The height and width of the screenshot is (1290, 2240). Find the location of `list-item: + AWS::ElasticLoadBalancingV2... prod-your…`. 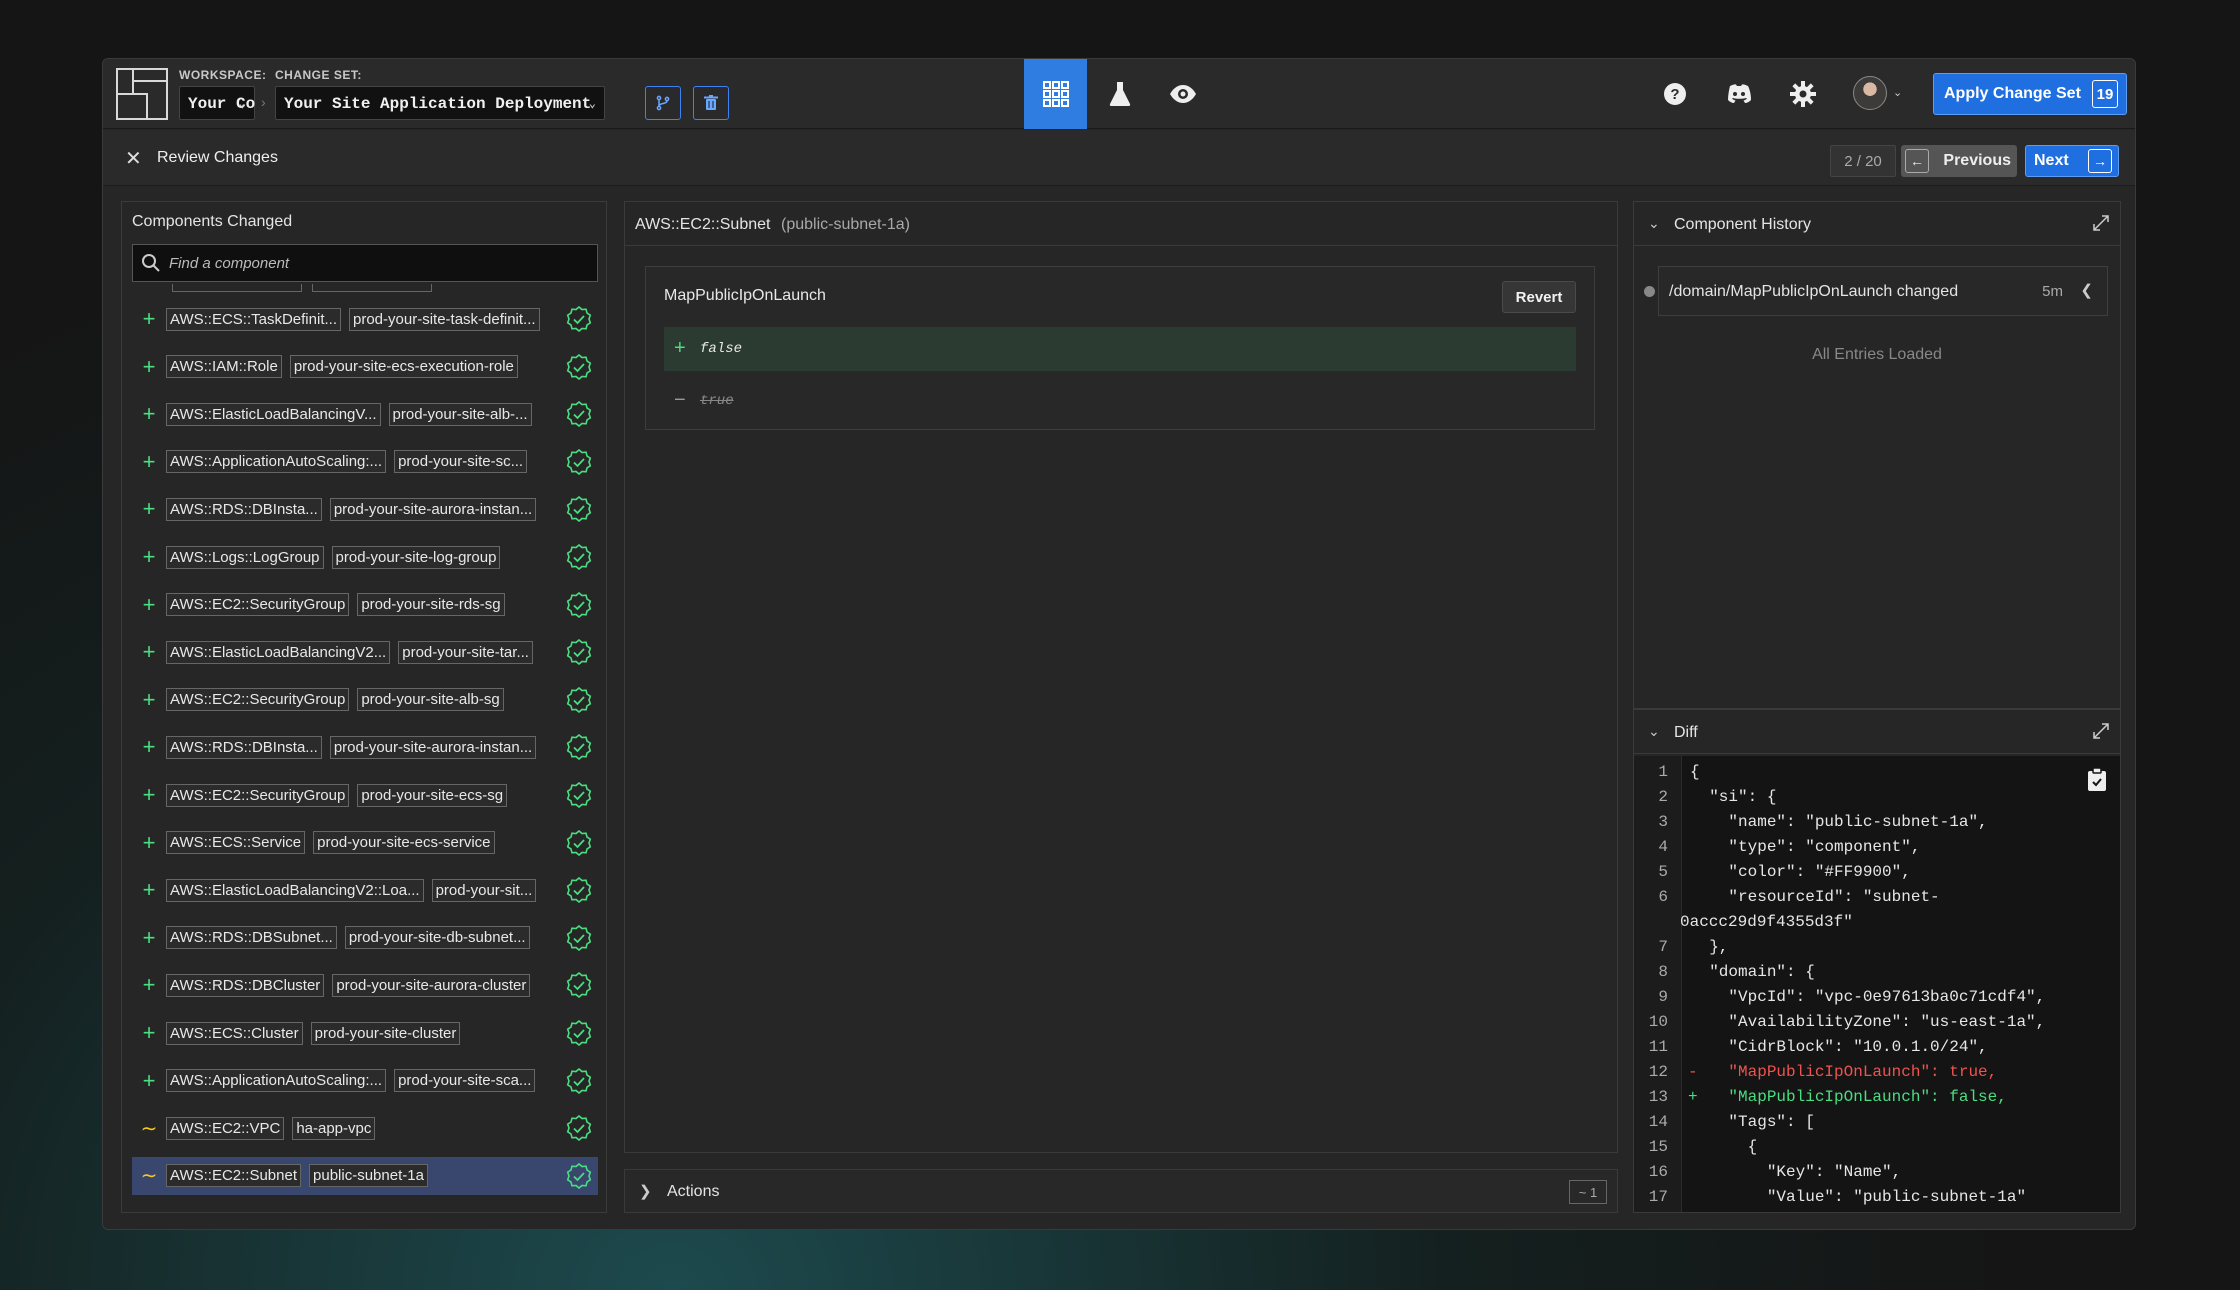

list-item: + AWS::ElasticLoadBalancingV2... prod-your… is located at coordinates (365, 652).